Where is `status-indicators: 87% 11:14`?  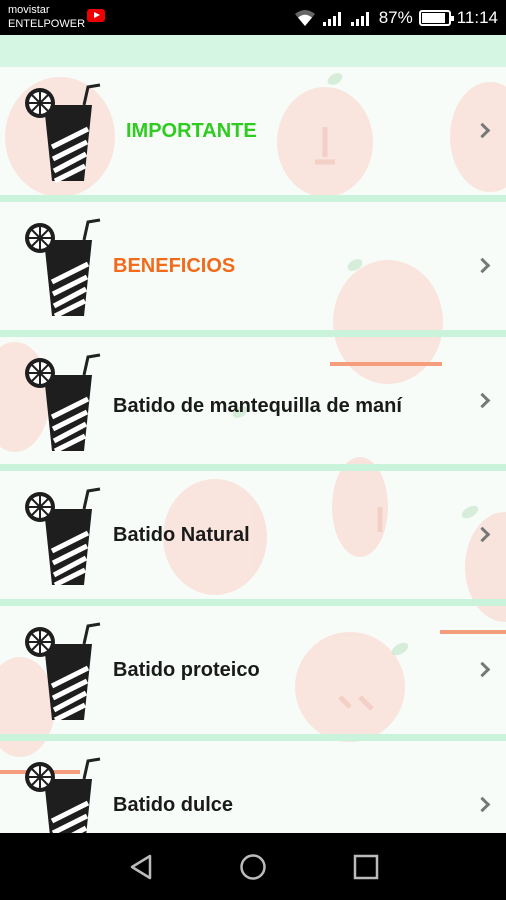
status-indicators: 87% 11:14 is located at coordinates (395, 17).